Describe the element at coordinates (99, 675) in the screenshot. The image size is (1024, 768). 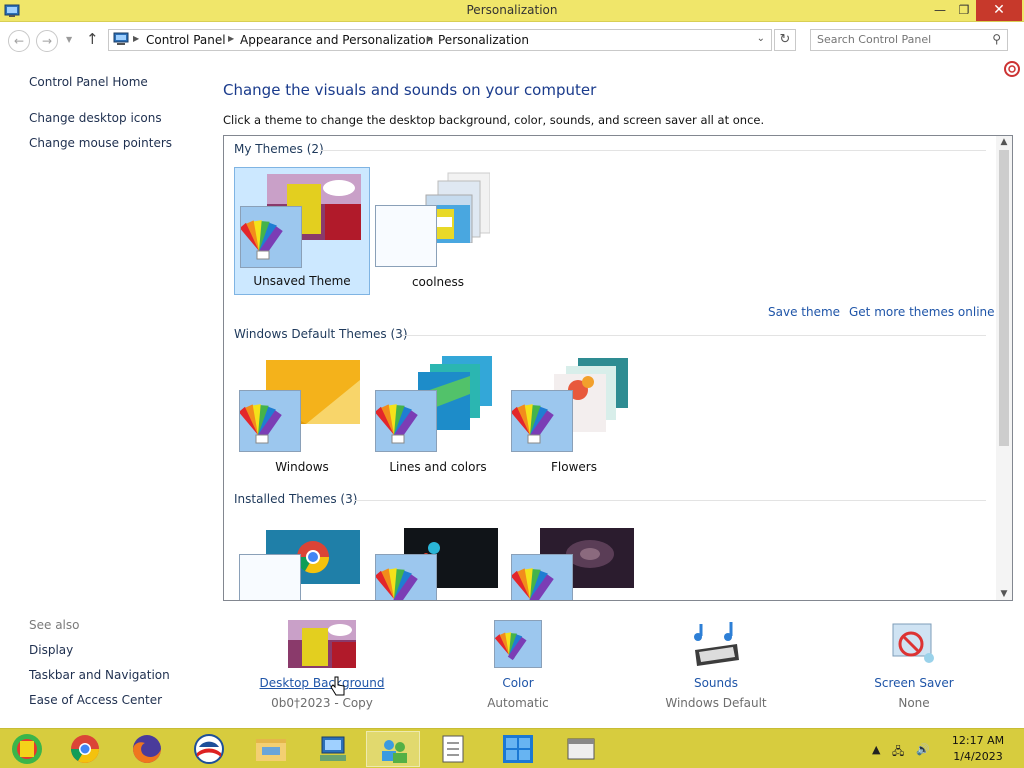
I see `taskbar-navigation-link: Taskbar and Navigation` at that location.